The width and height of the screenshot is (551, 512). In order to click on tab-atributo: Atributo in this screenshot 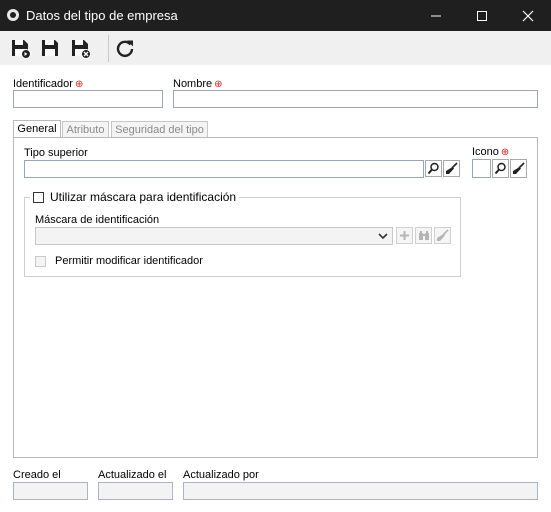, I will do `click(85, 129)`.